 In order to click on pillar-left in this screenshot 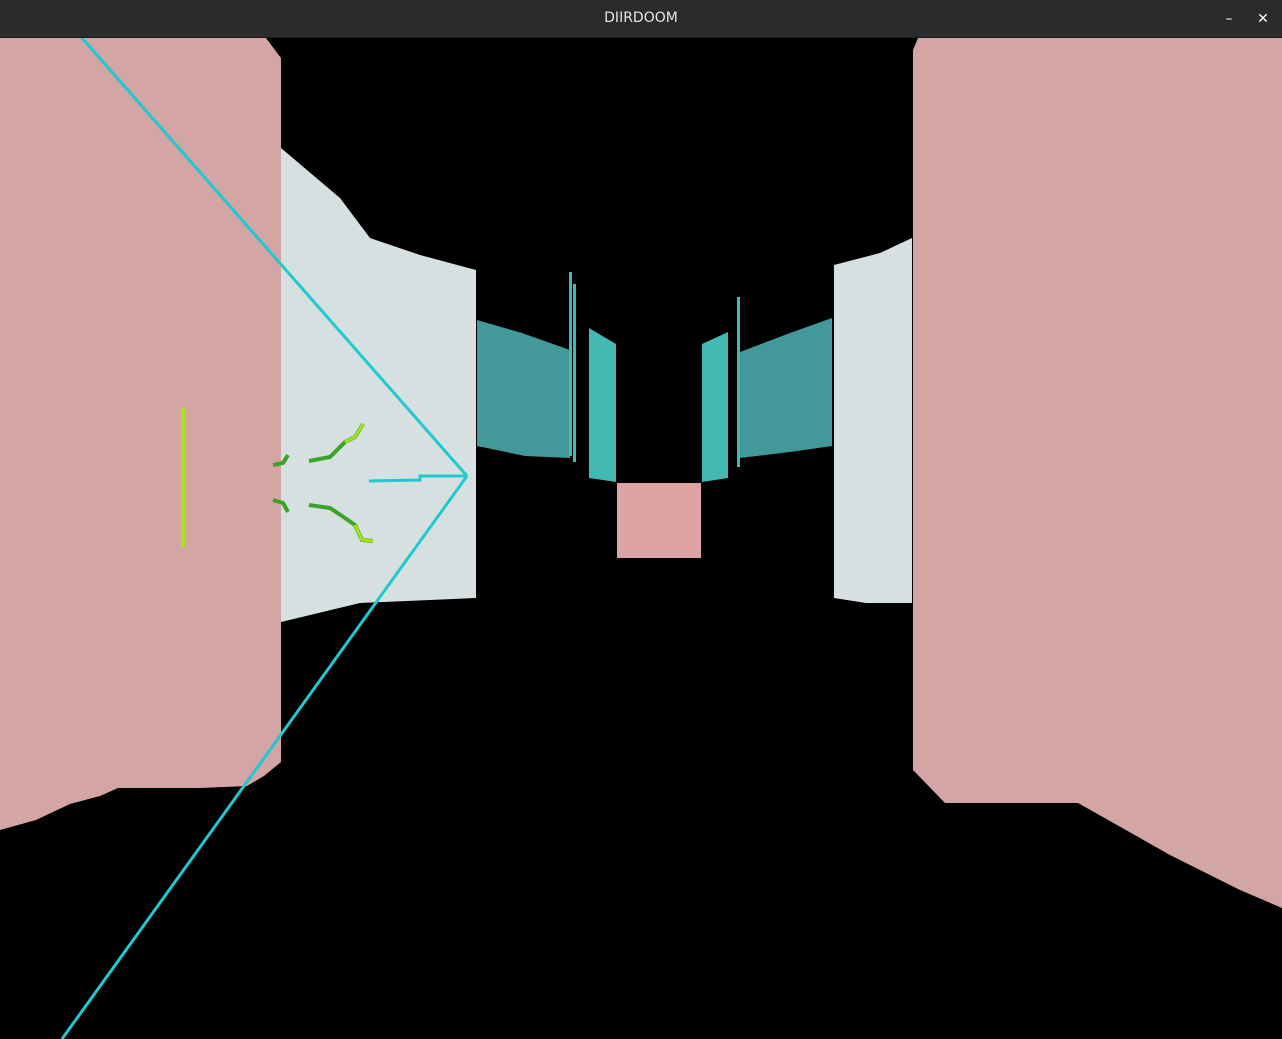, I will do `click(602, 405)`.